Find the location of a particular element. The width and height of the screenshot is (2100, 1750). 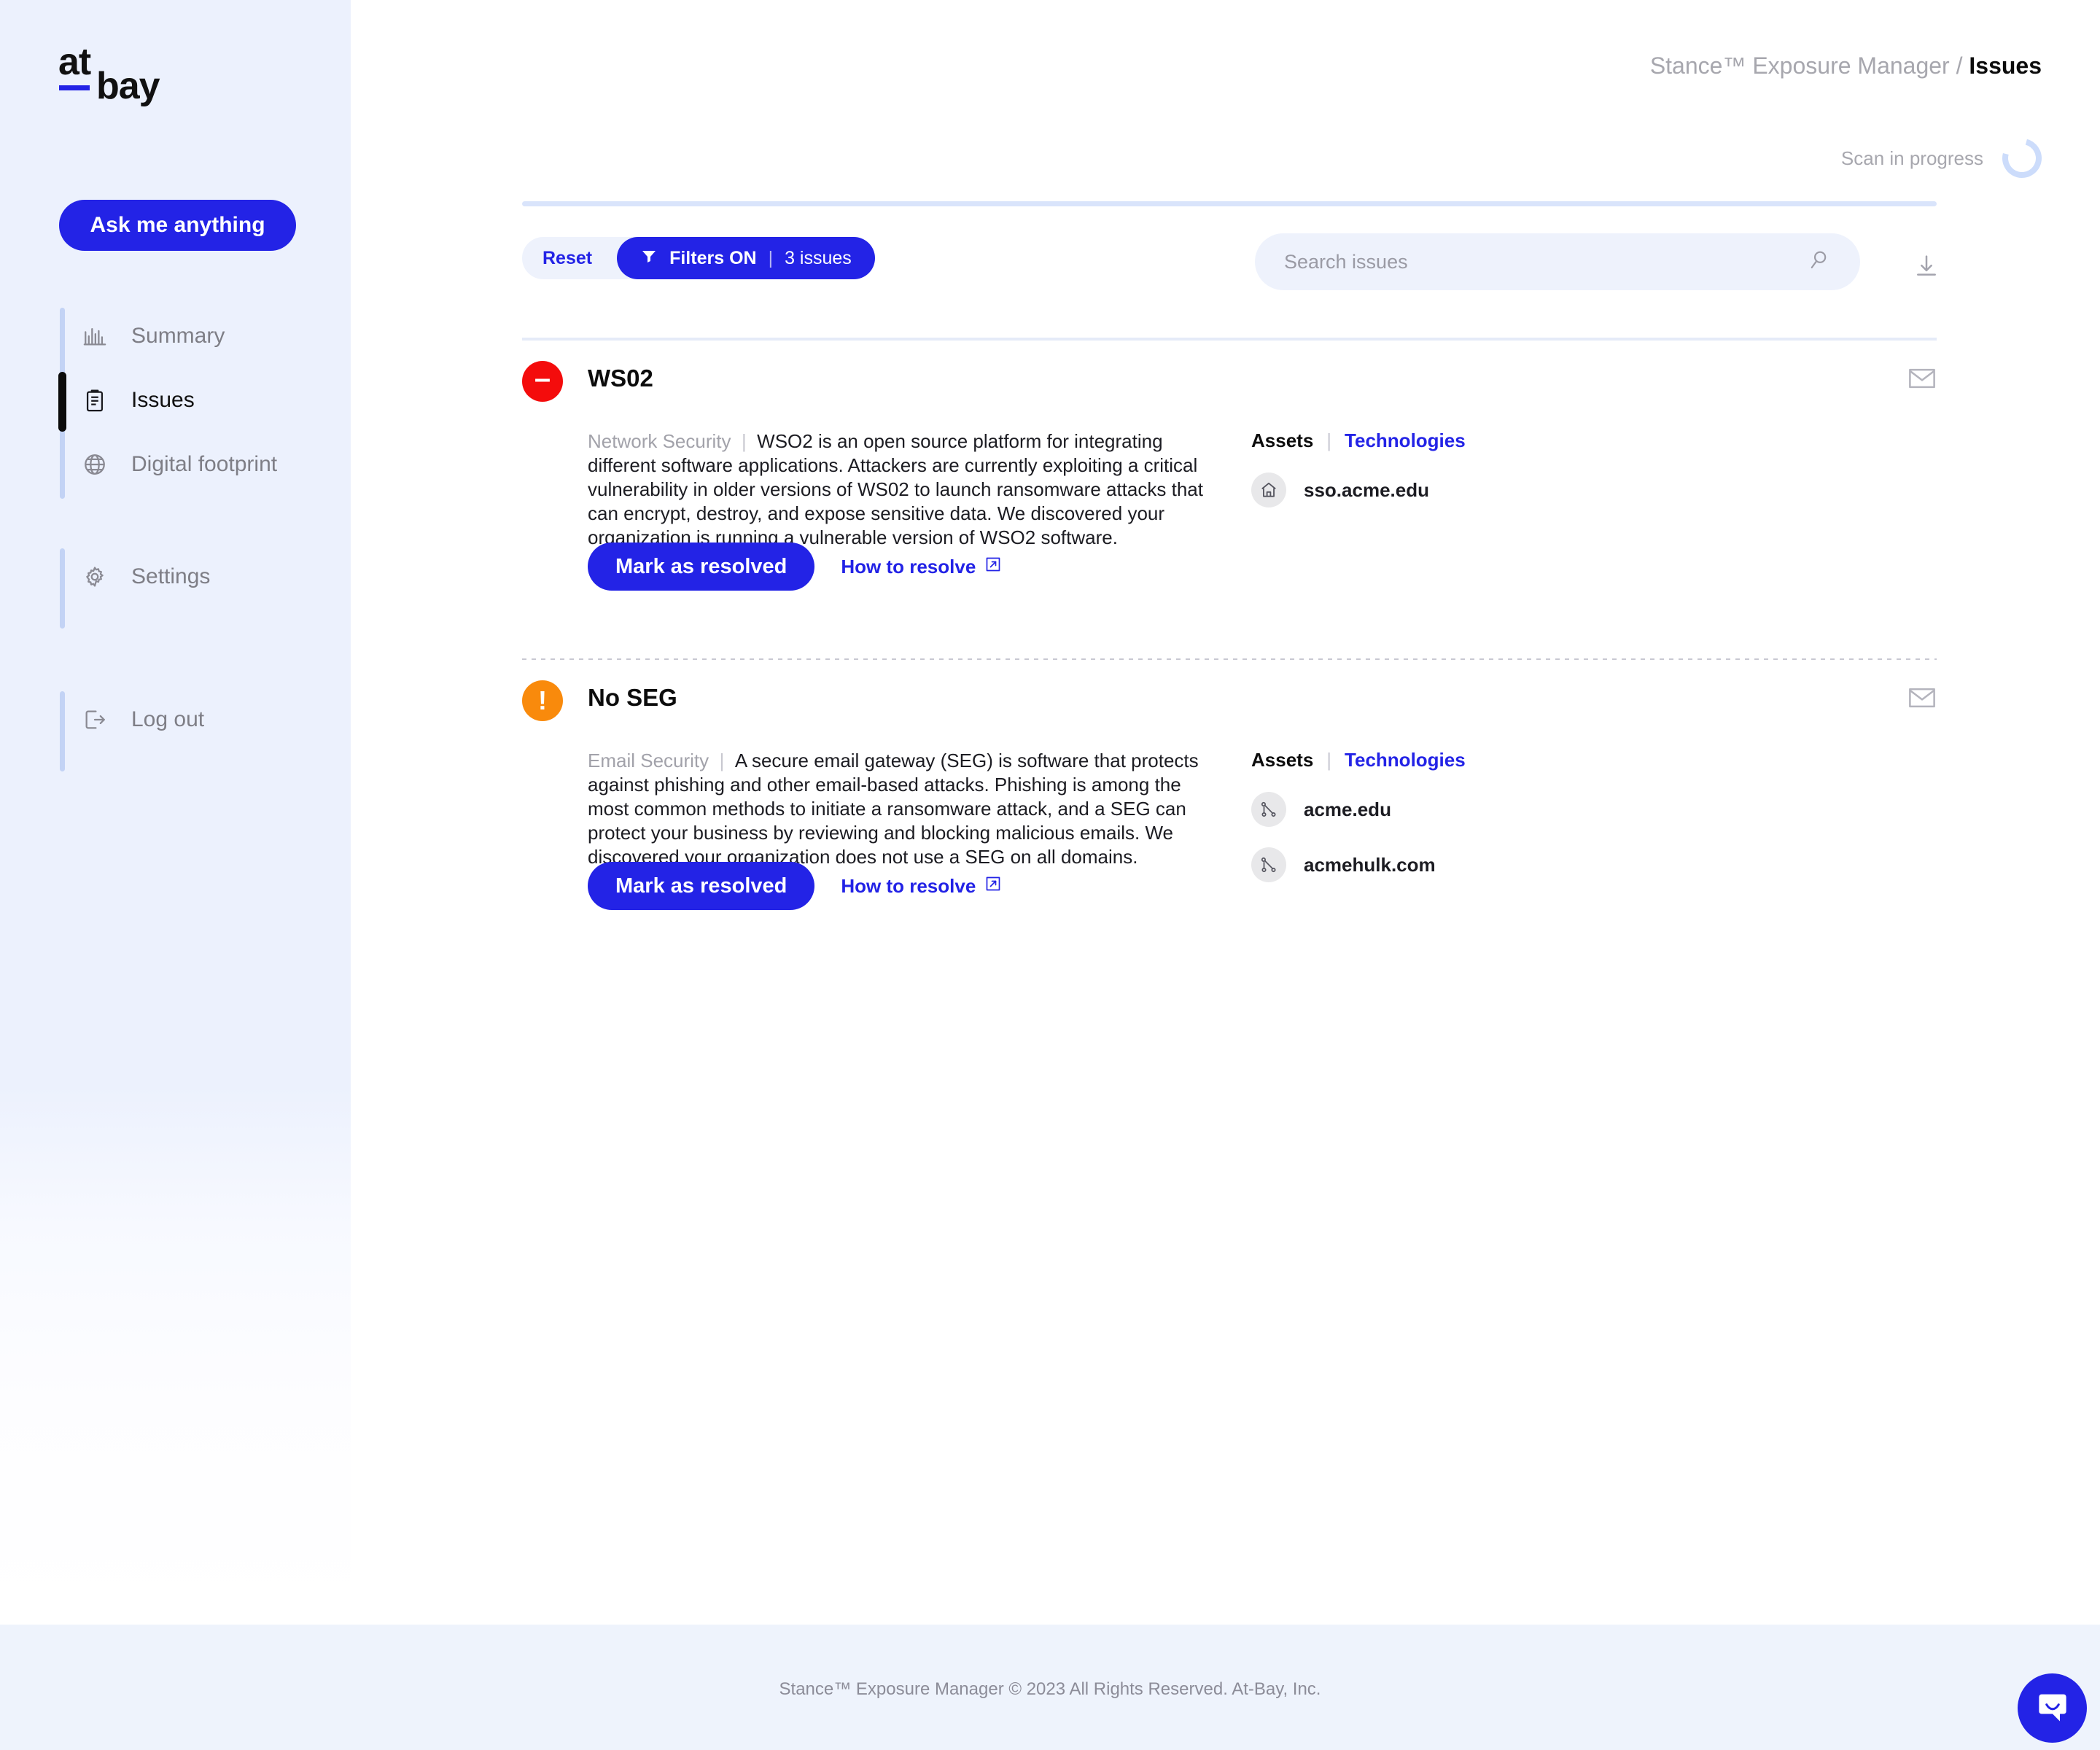

sidebar-item-log-out: Log out is located at coordinates (211, 719).